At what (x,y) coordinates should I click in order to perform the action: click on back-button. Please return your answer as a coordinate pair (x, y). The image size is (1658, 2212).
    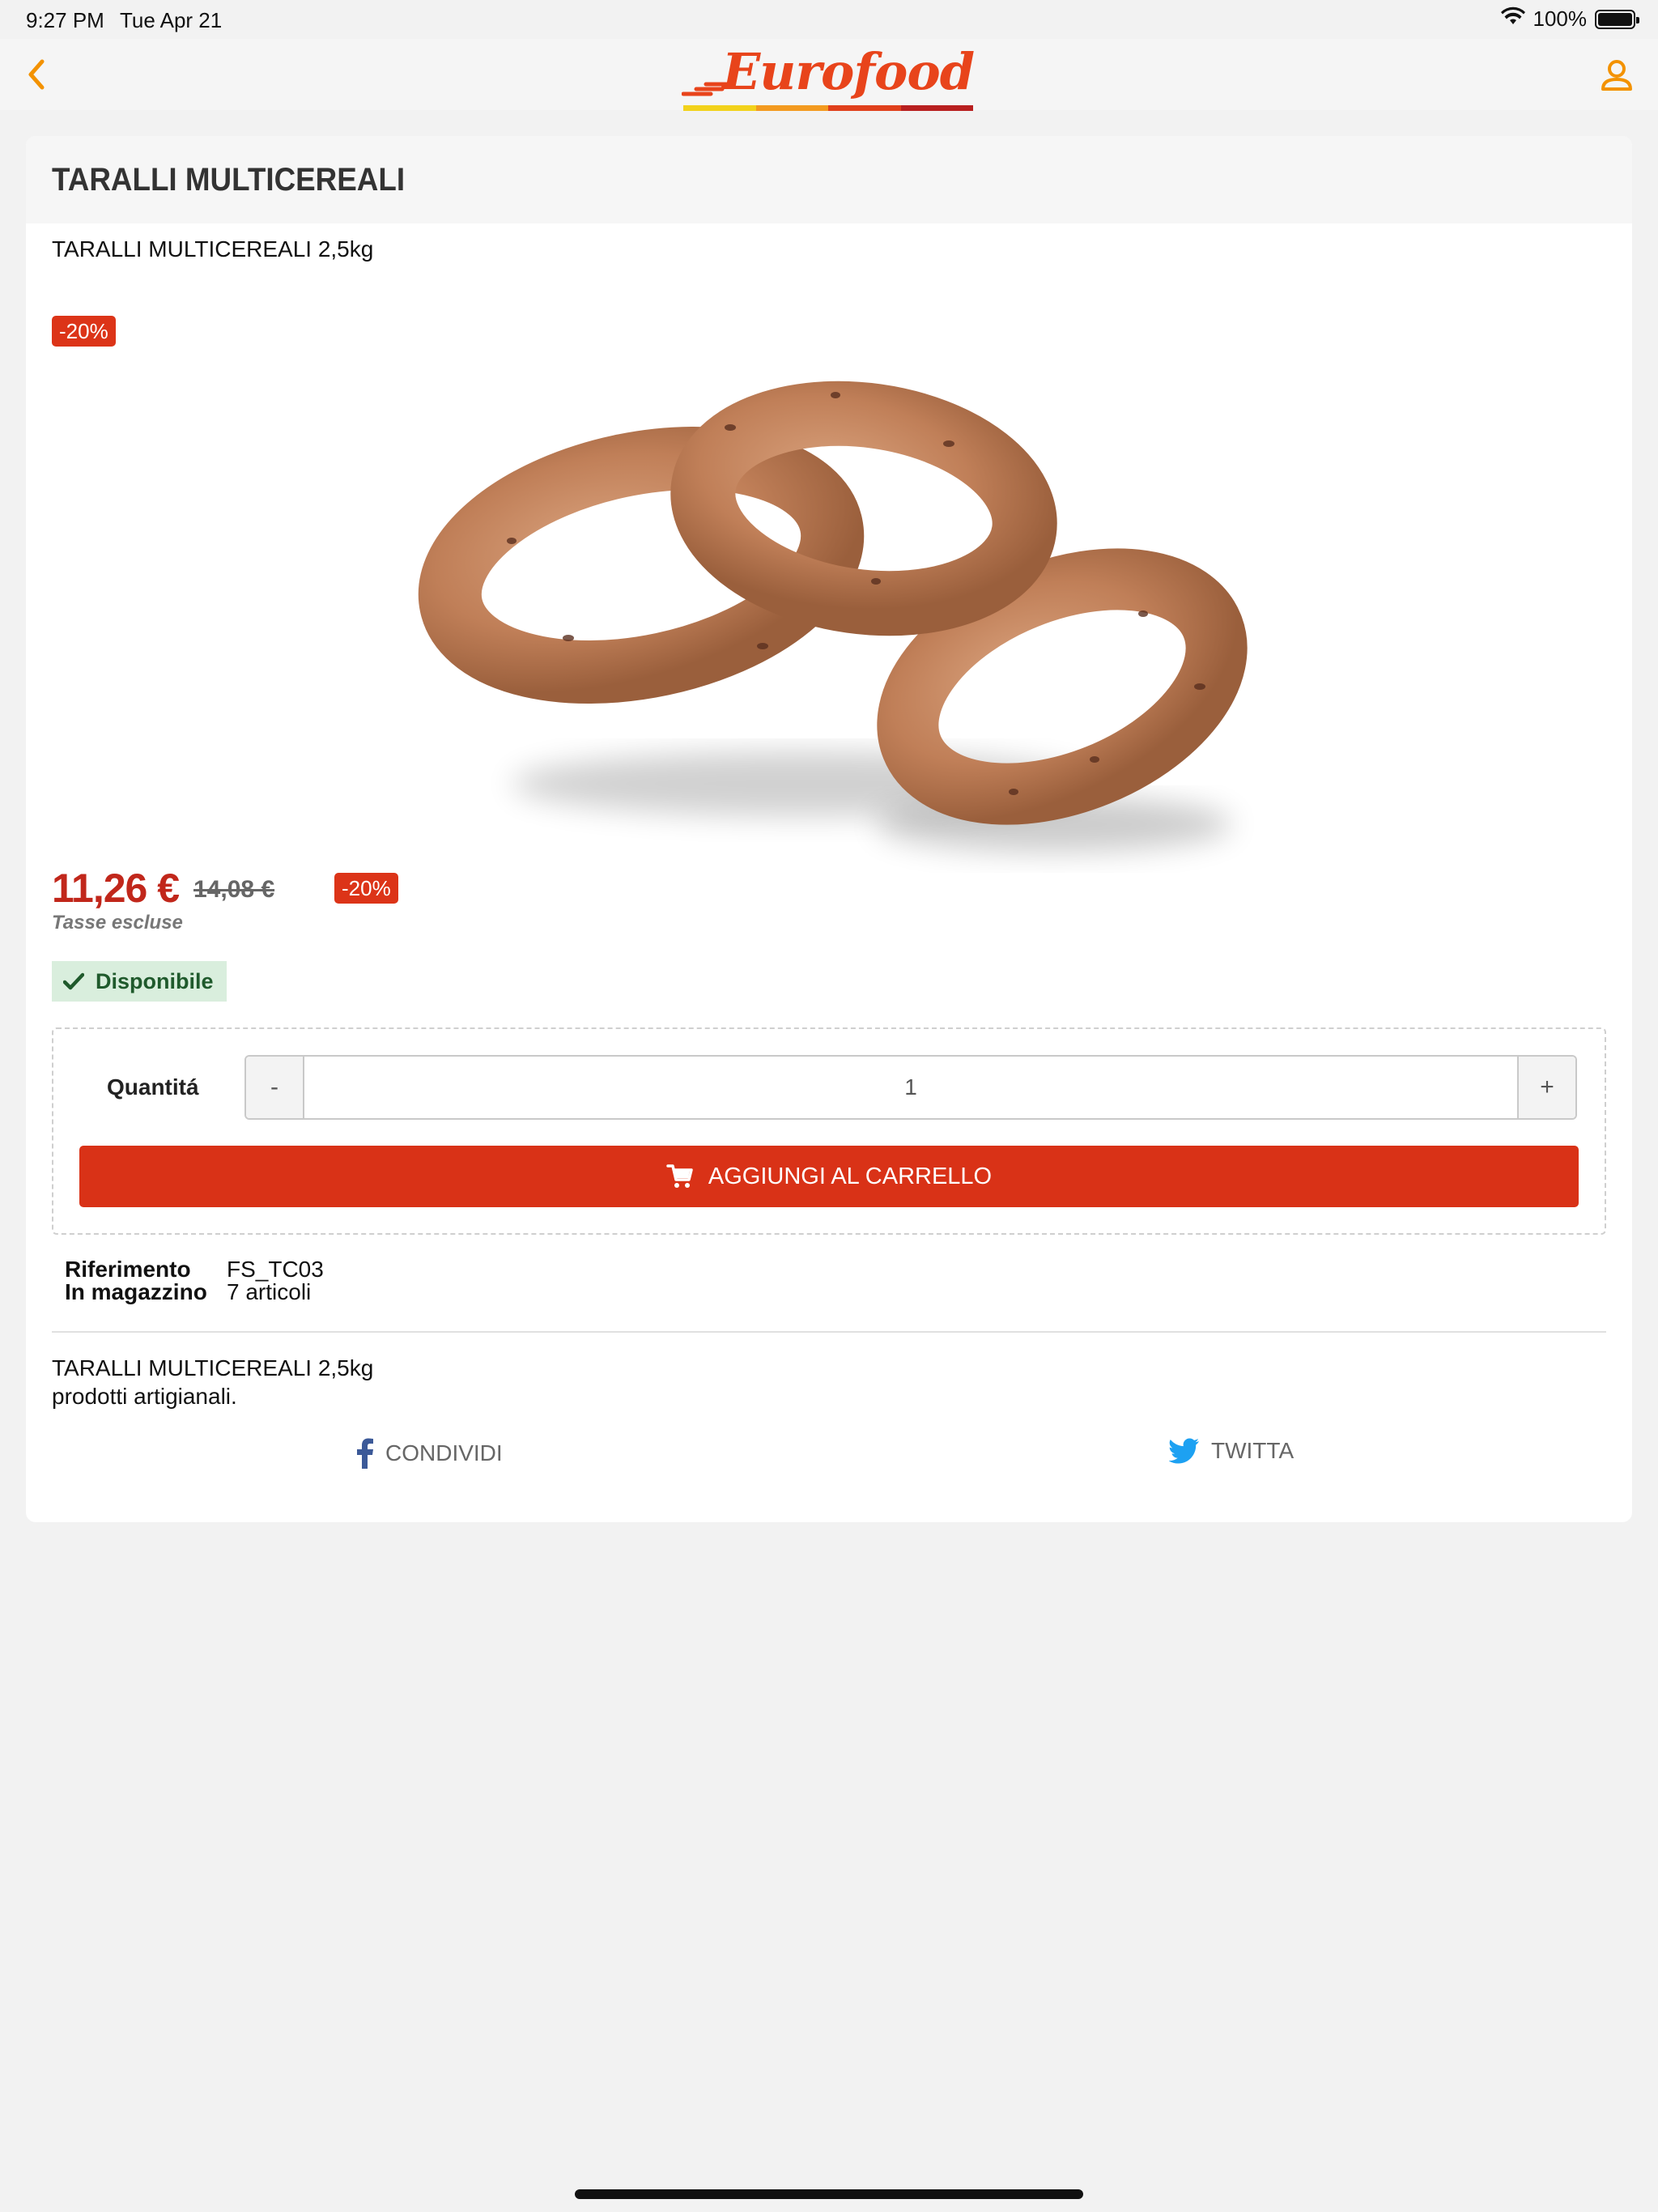
    Looking at the image, I should click on (37, 75).